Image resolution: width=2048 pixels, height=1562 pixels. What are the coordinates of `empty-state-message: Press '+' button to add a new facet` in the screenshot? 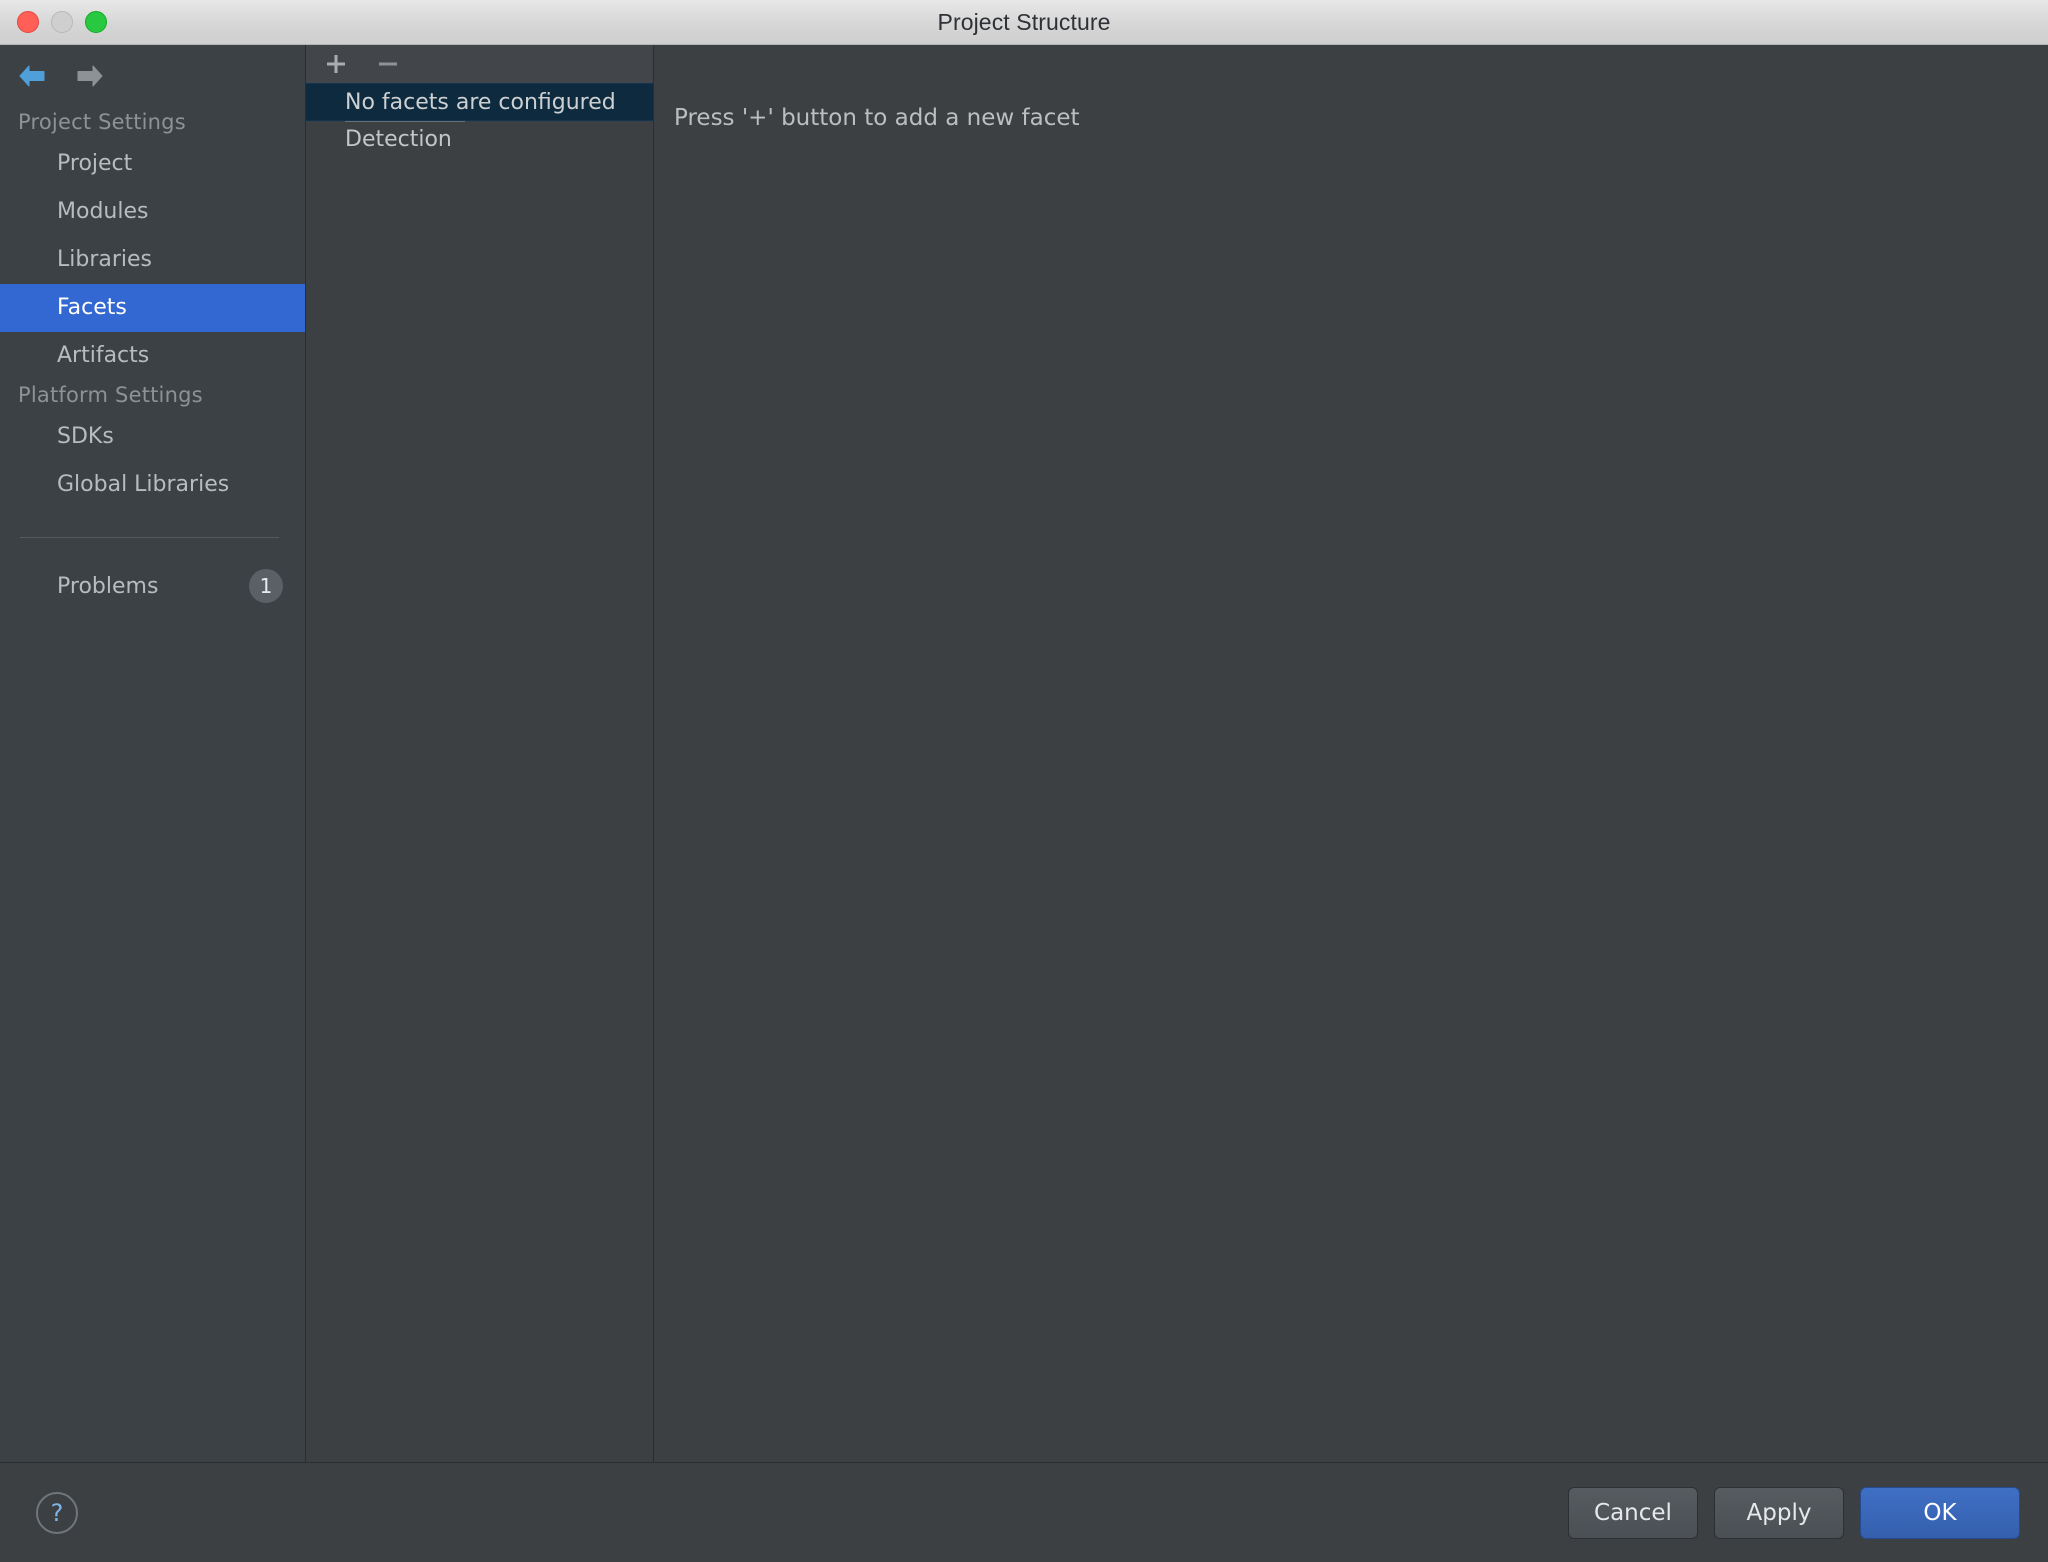 It's located at (877, 118).